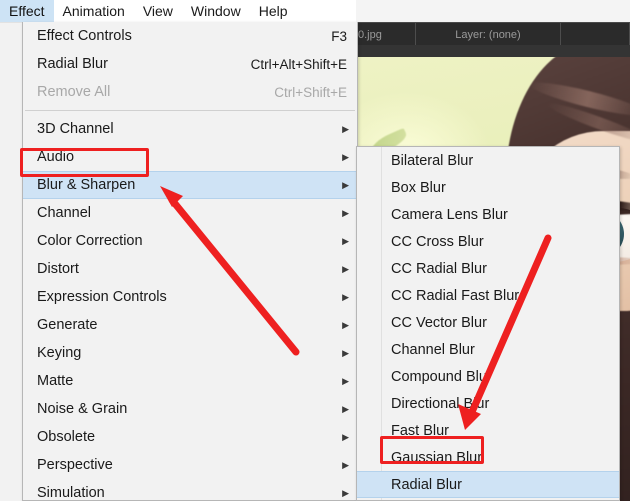 This screenshot has height=501, width=630. What do you see at coordinates (190, 437) in the screenshot?
I see `menu-item-obsolete: Obsolete ▶` at bounding box center [190, 437].